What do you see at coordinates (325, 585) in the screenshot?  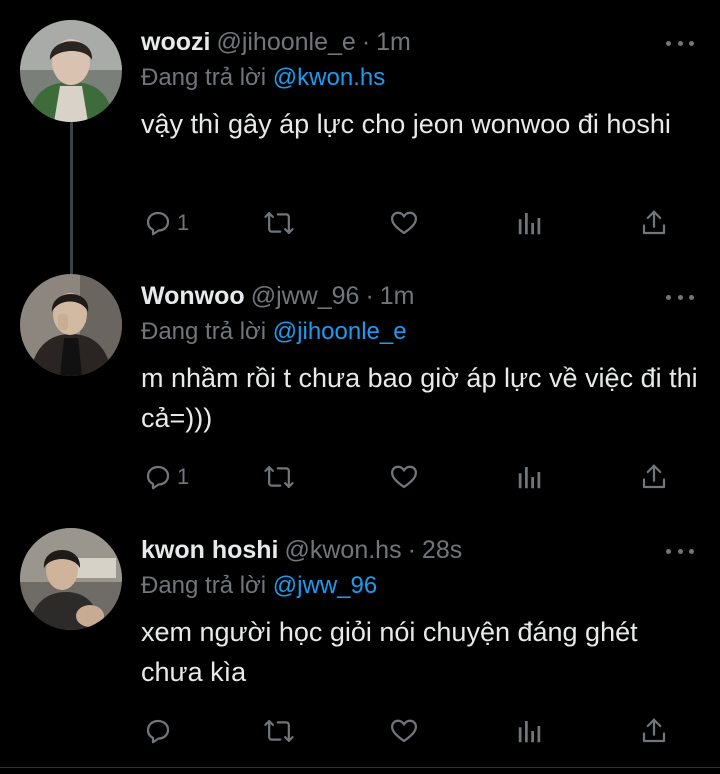 I see `replying-to-mention: @jww_96` at bounding box center [325, 585].